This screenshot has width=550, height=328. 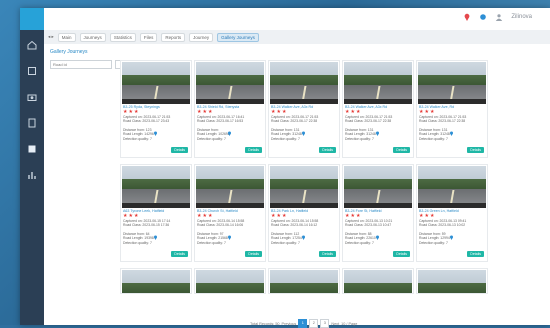 What do you see at coordinates (146, 121) in the screenshot?
I see `card-meta-line: Road Class: 2023-06-17 23:43` at bounding box center [146, 121].